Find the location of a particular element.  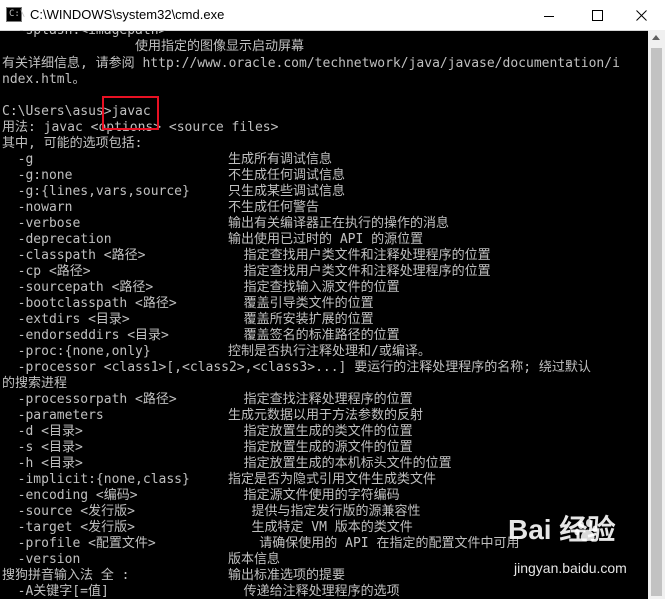

option-desc: 覆盖所安装扩展的位置 is located at coordinates (301, 319).